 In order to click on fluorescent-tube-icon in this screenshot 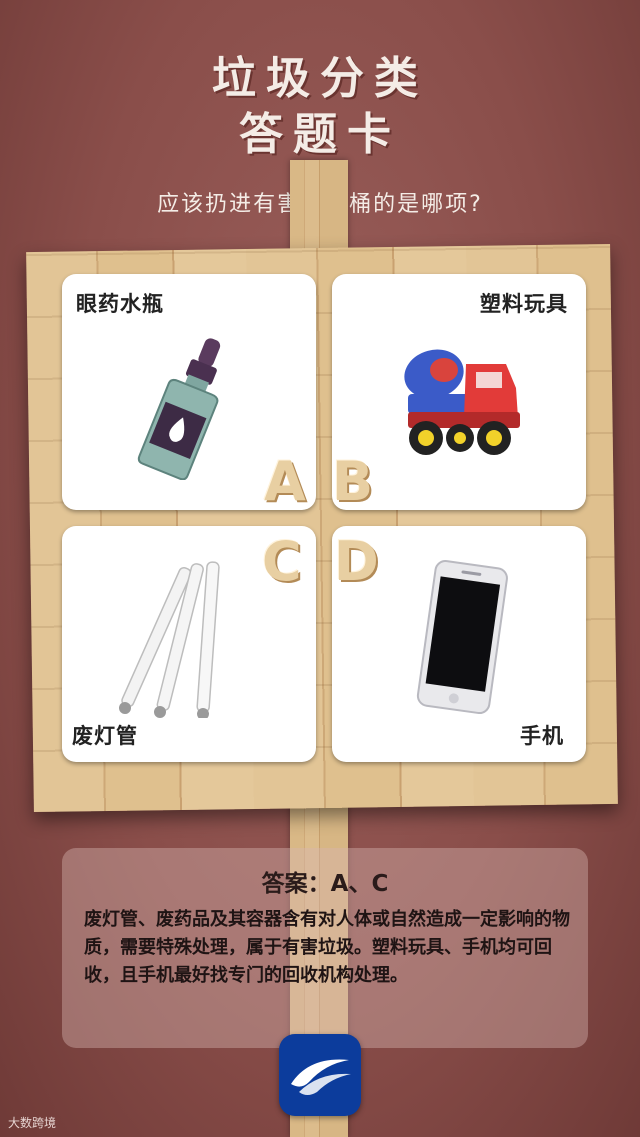, I will do `click(169, 639)`.